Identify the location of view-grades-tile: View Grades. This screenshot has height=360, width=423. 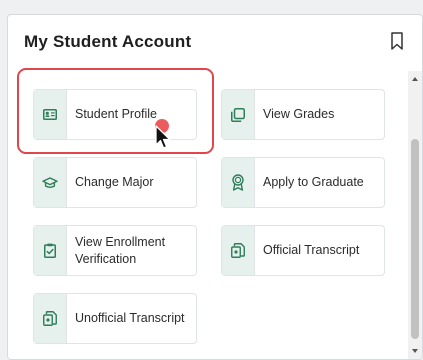
(303, 114).